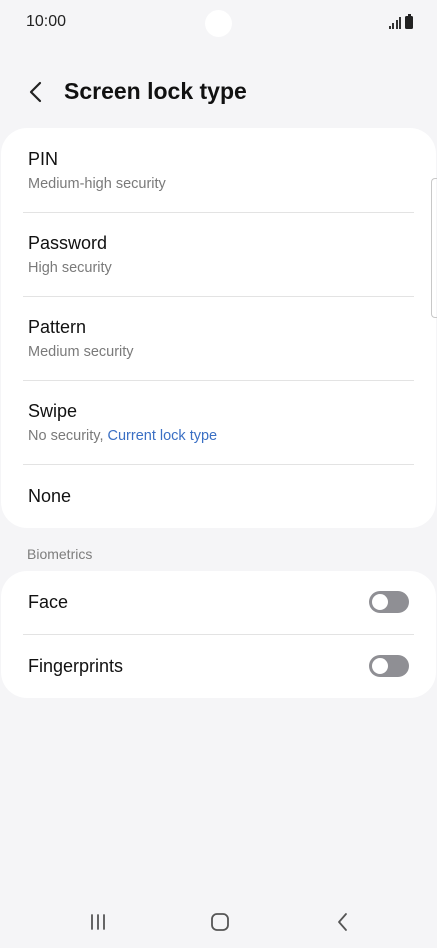  What do you see at coordinates (97, 184) in the screenshot?
I see `lock-option-subtitle: Medium-high security` at bounding box center [97, 184].